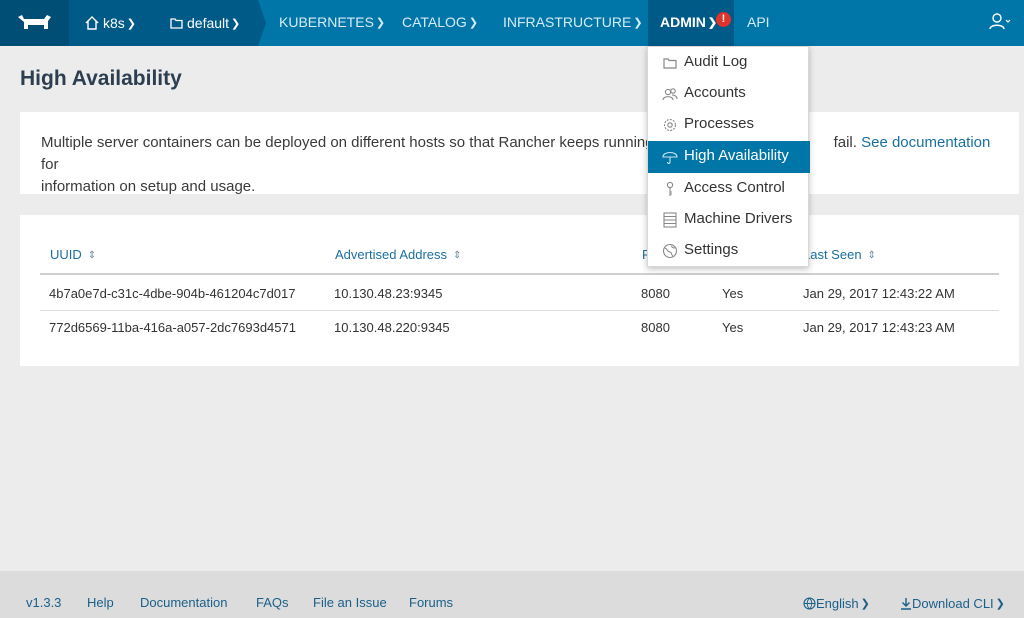  What do you see at coordinates (172, 327) in the screenshot?
I see `cell-uuid: 772d6569-11ba-416a-a057-2dc7693d4571` at bounding box center [172, 327].